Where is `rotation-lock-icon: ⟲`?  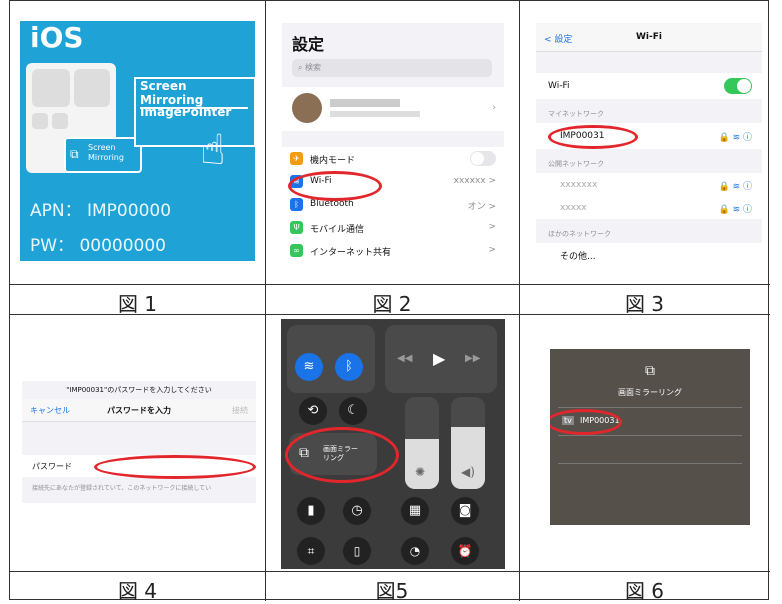 rotation-lock-icon: ⟲ is located at coordinates (313, 411).